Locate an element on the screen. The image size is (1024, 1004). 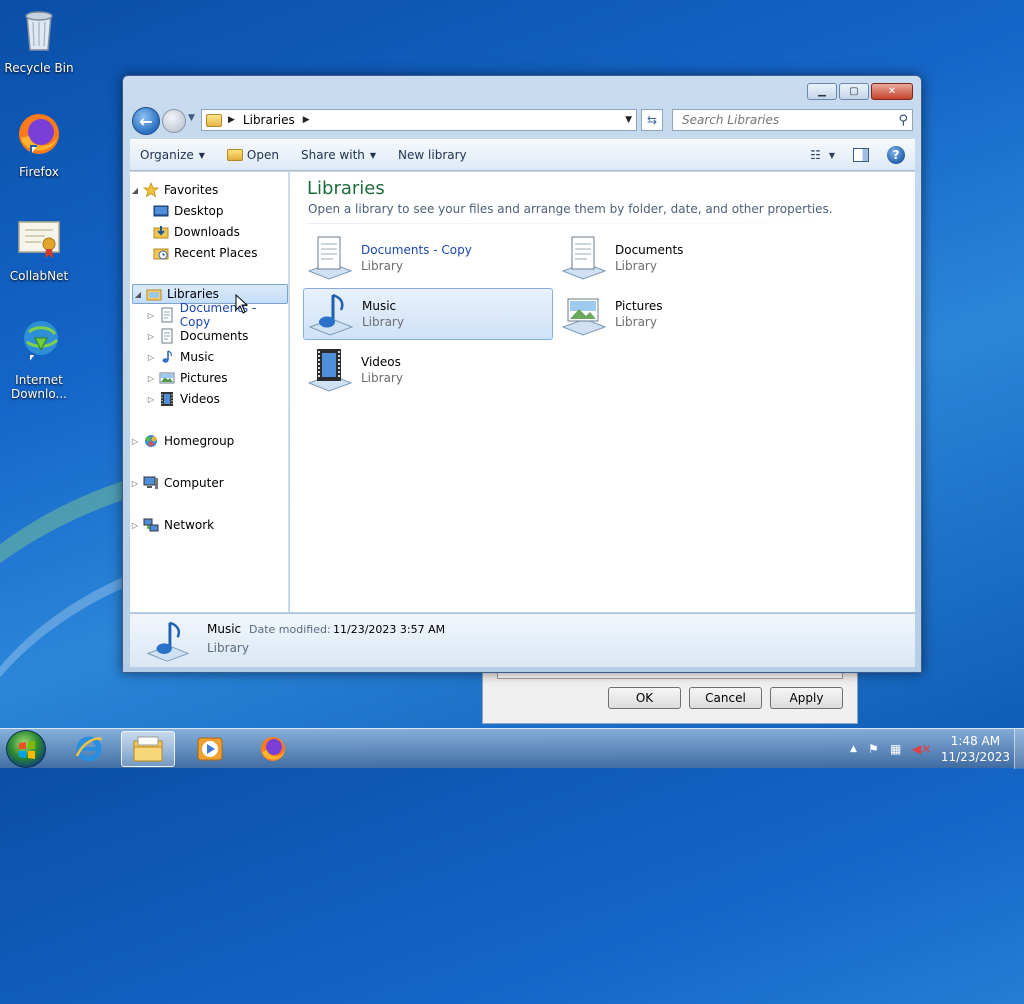
search-icon: ⚲ is located at coordinates (903, 120).